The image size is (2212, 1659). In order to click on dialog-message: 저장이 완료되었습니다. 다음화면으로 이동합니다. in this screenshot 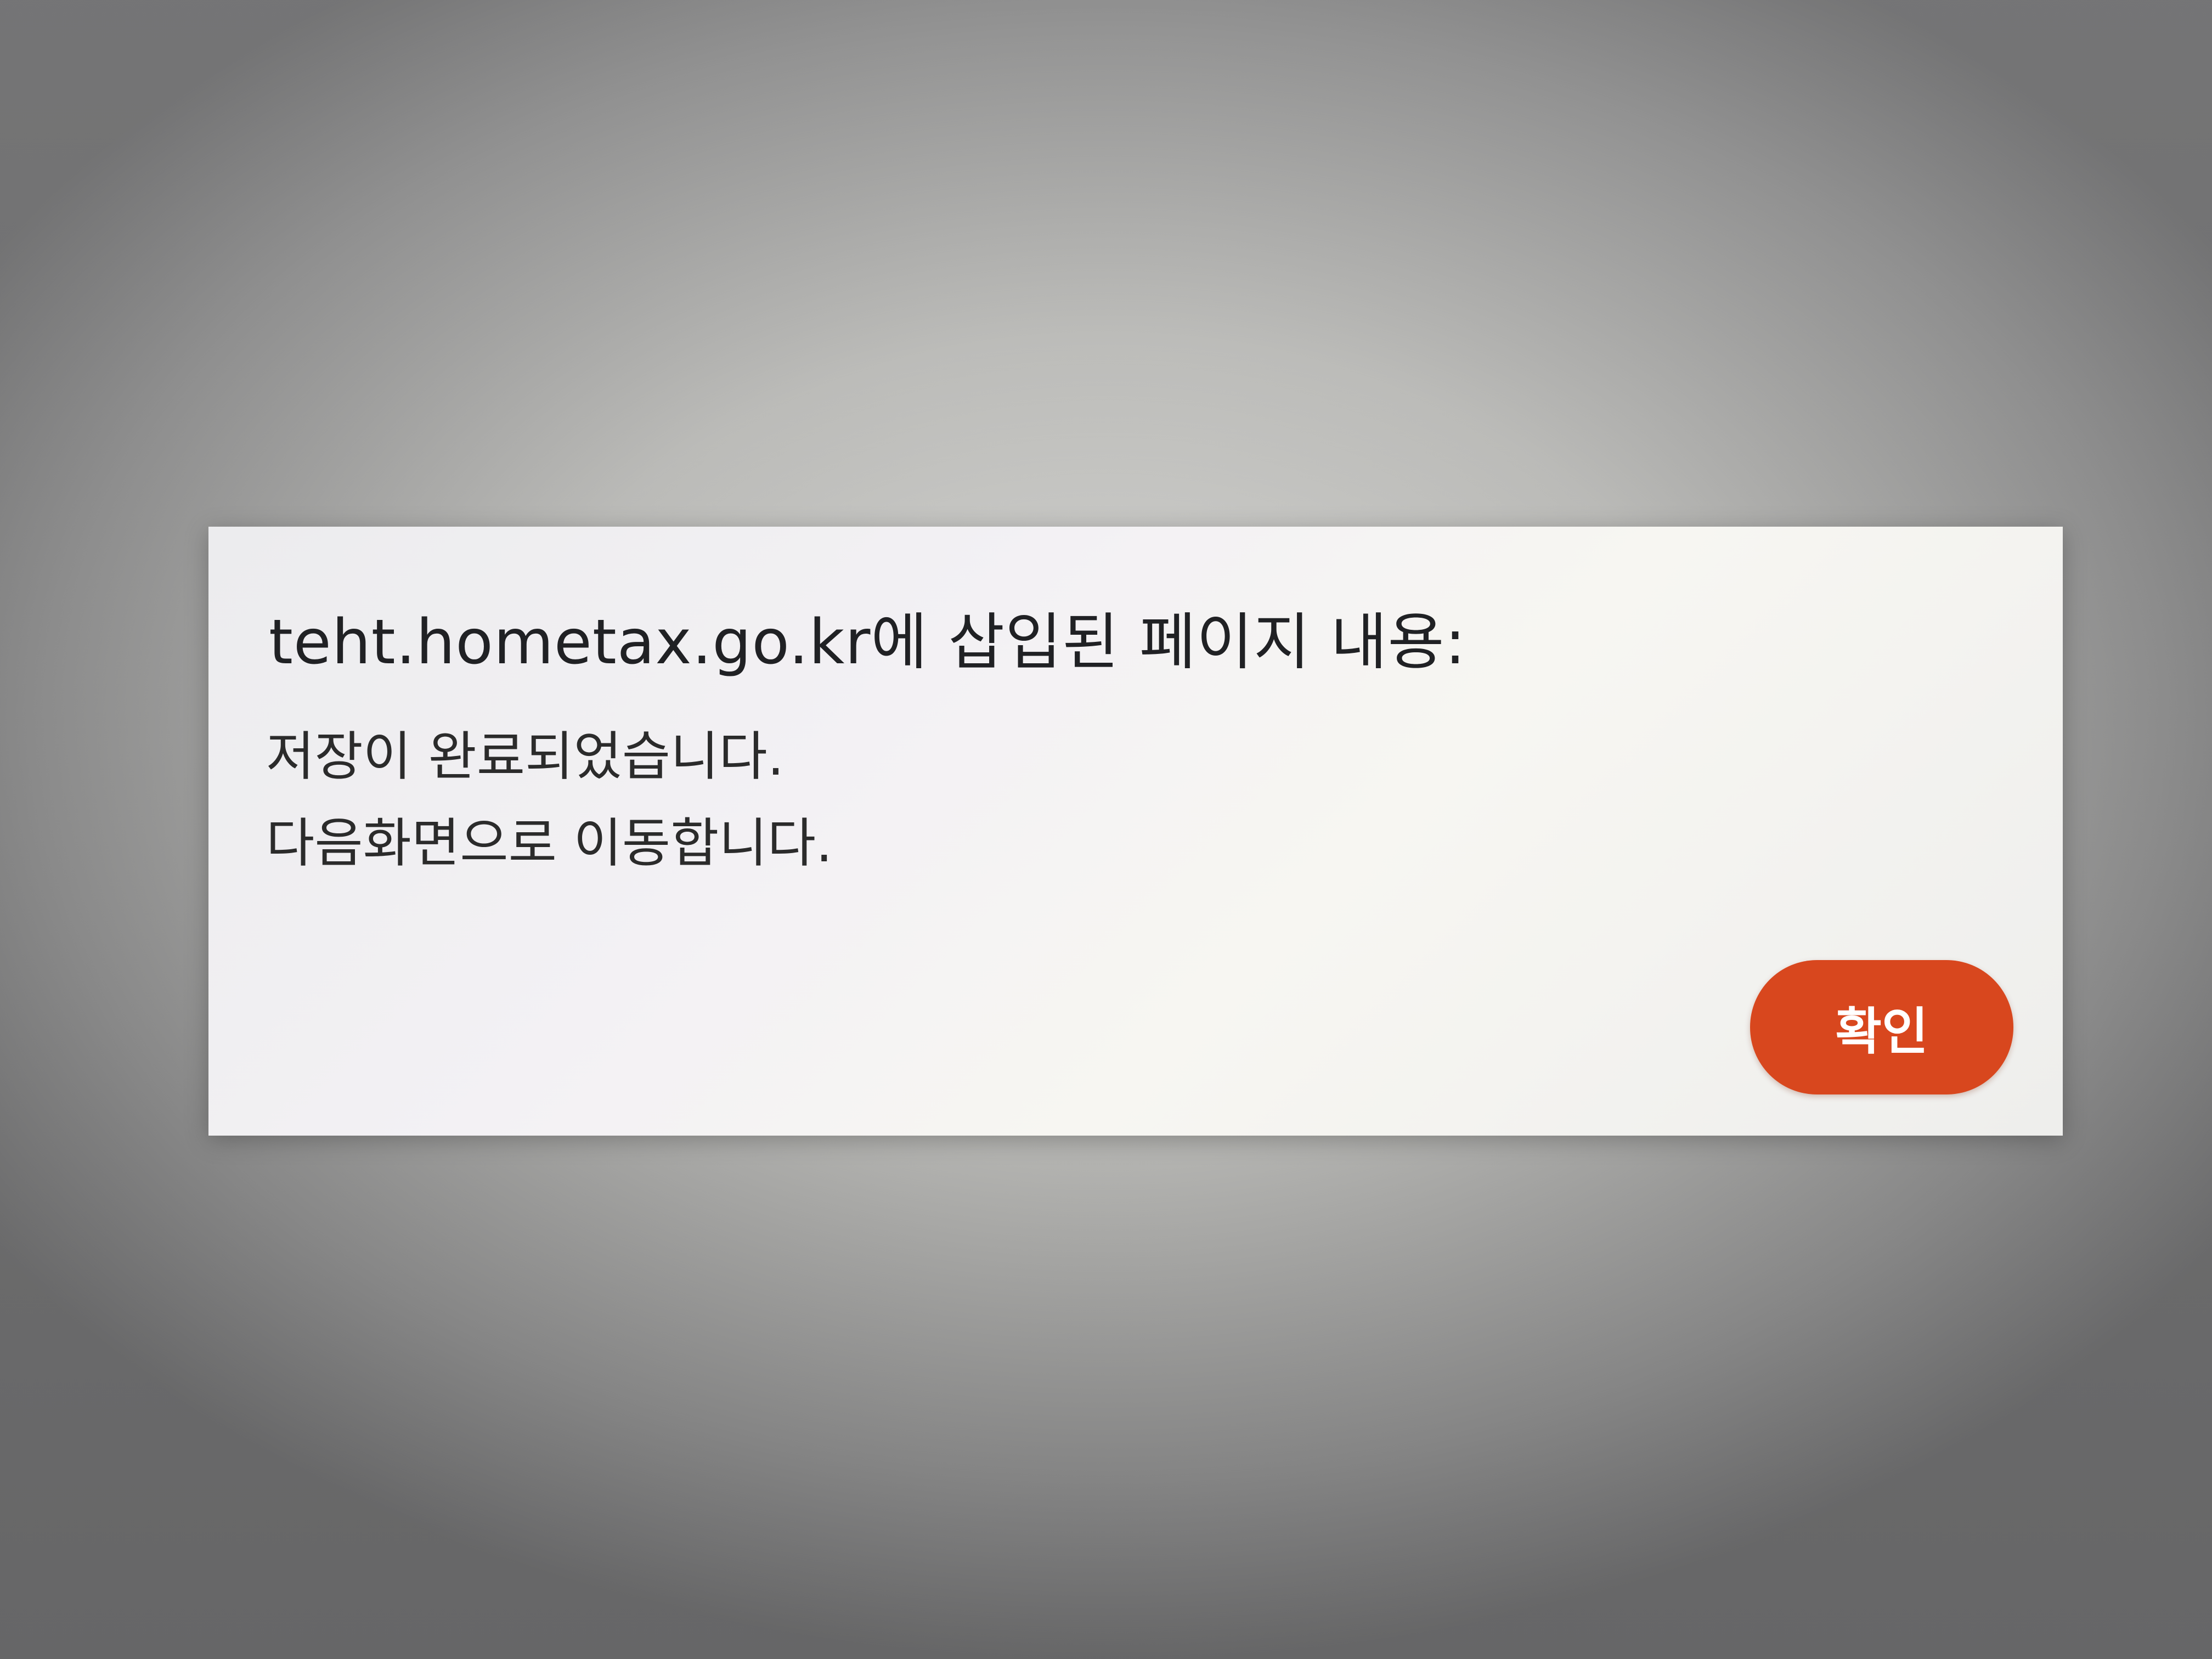, I will do `click(549, 800)`.